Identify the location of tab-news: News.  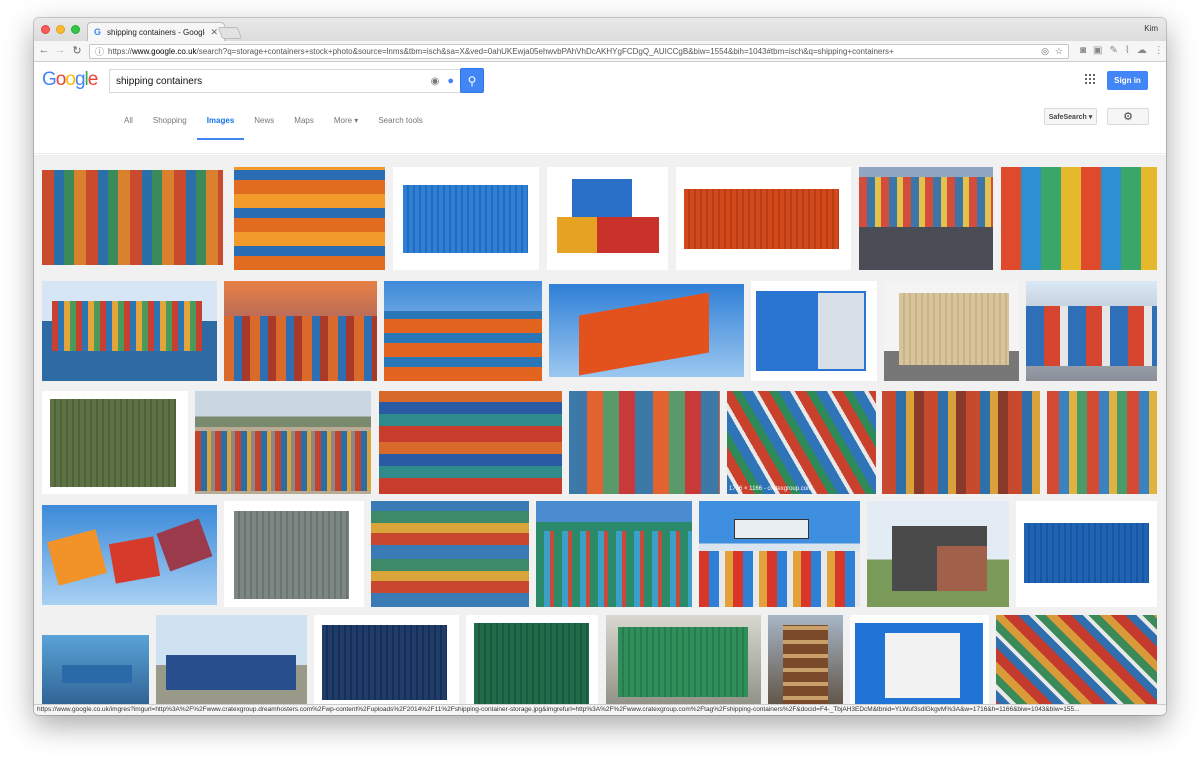
(264, 120).